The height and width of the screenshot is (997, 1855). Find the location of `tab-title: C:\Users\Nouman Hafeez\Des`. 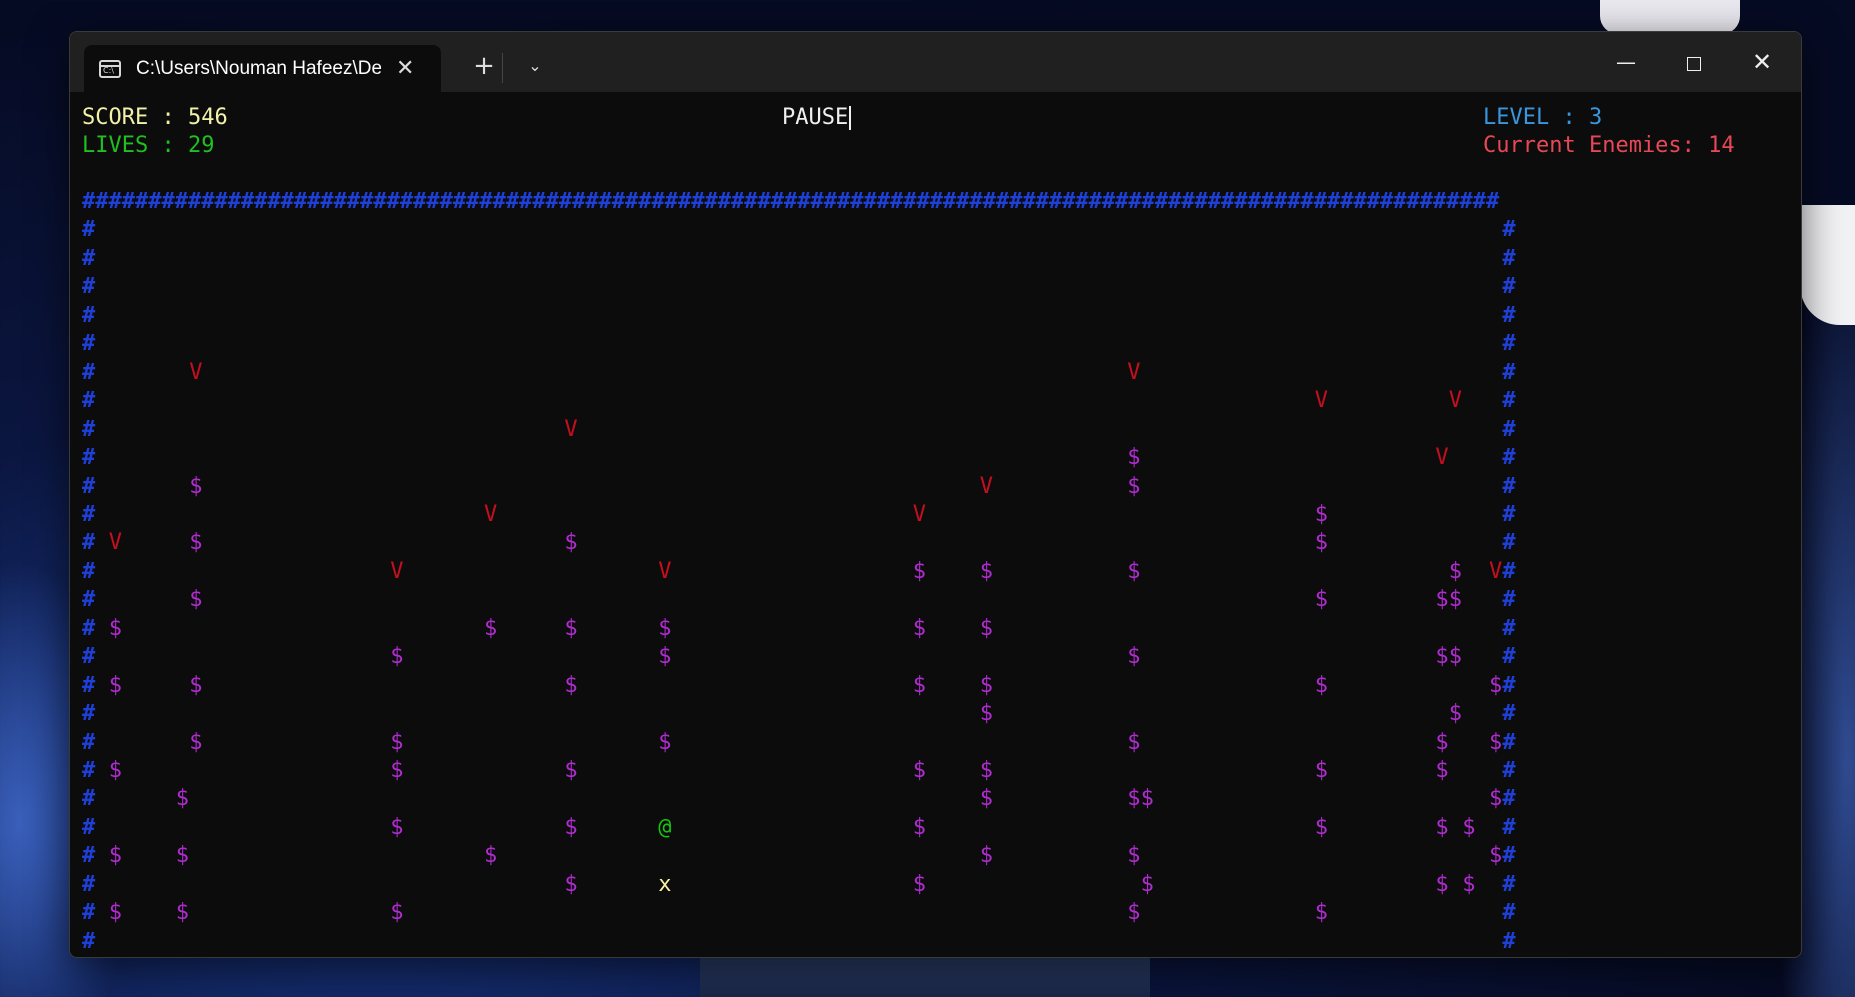

tab-title: C:\Users\Nouman Hafeez\Des is located at coordinates (258, 68).